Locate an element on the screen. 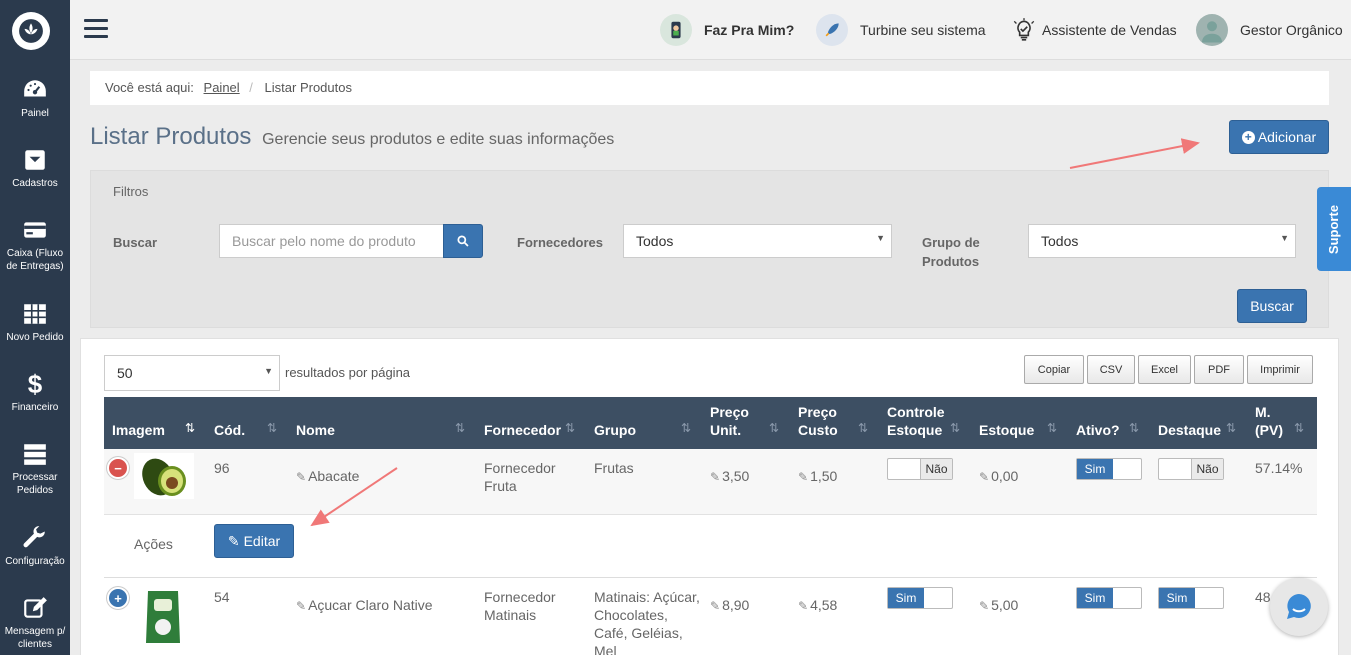  support-tab: Suporte is located at coordinates (1334, 229).